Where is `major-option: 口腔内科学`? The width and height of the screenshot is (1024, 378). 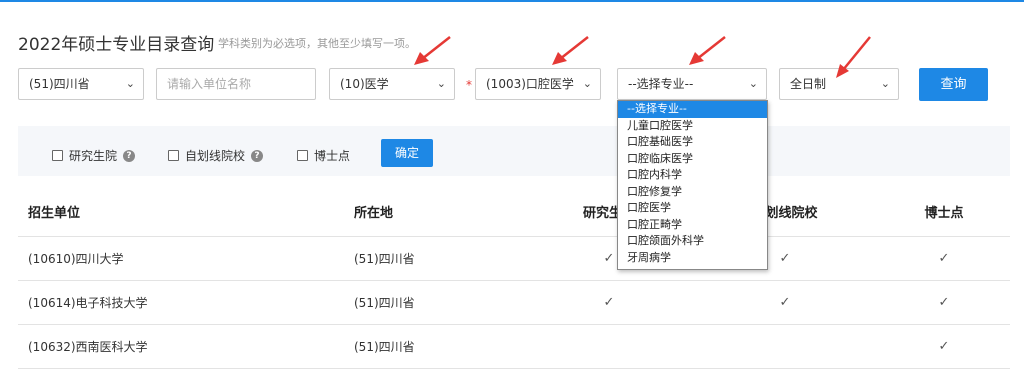 major-option: 口腔内科学 is located at coordinates (692, 175).